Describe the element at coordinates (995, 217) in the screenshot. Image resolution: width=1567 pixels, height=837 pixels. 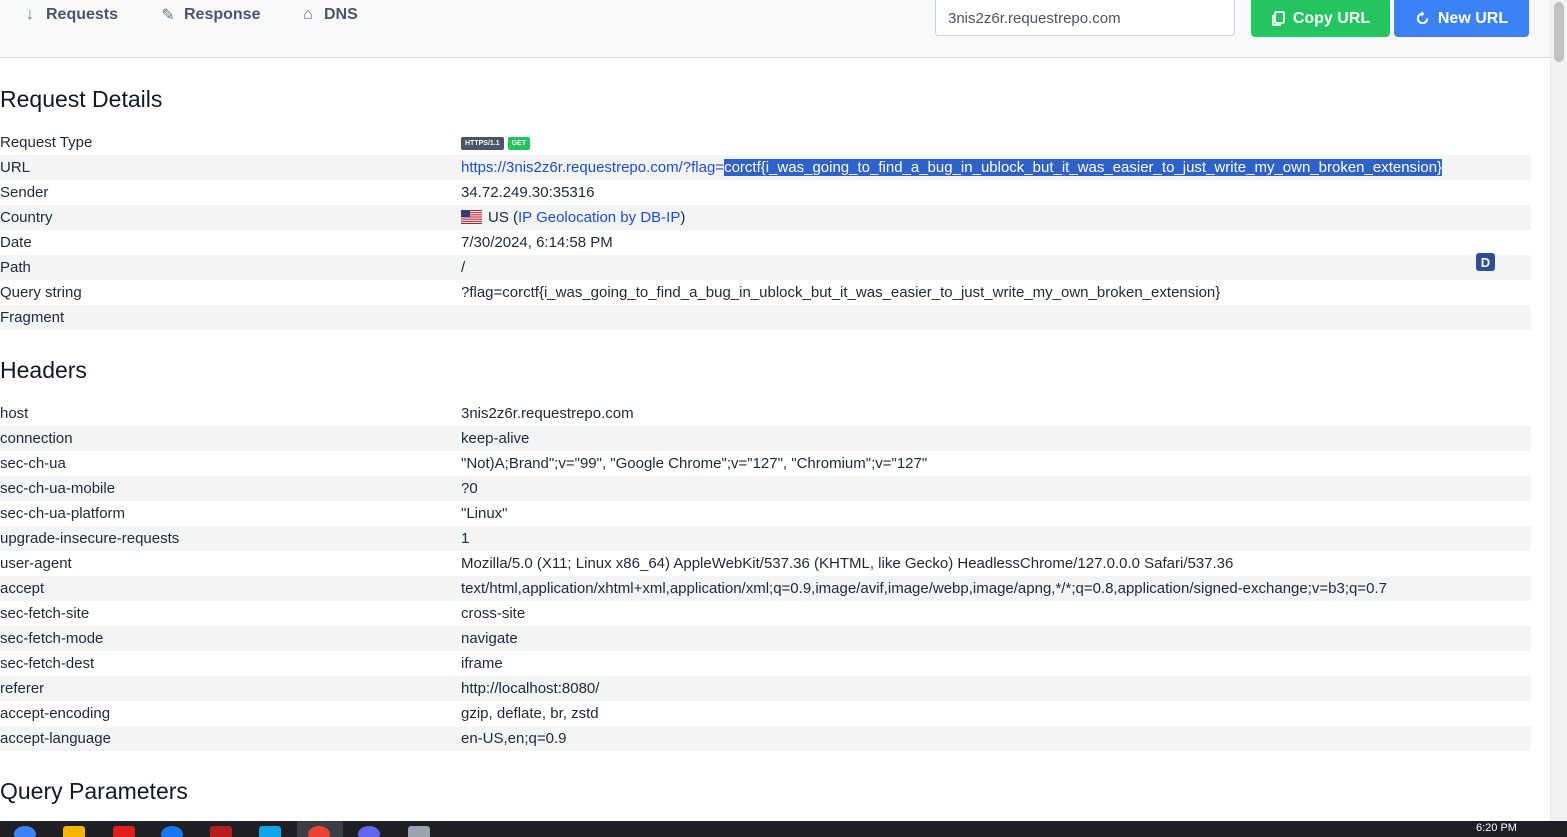
I see `country-value: US (IP Geolocation by DB-IP)` at that location.